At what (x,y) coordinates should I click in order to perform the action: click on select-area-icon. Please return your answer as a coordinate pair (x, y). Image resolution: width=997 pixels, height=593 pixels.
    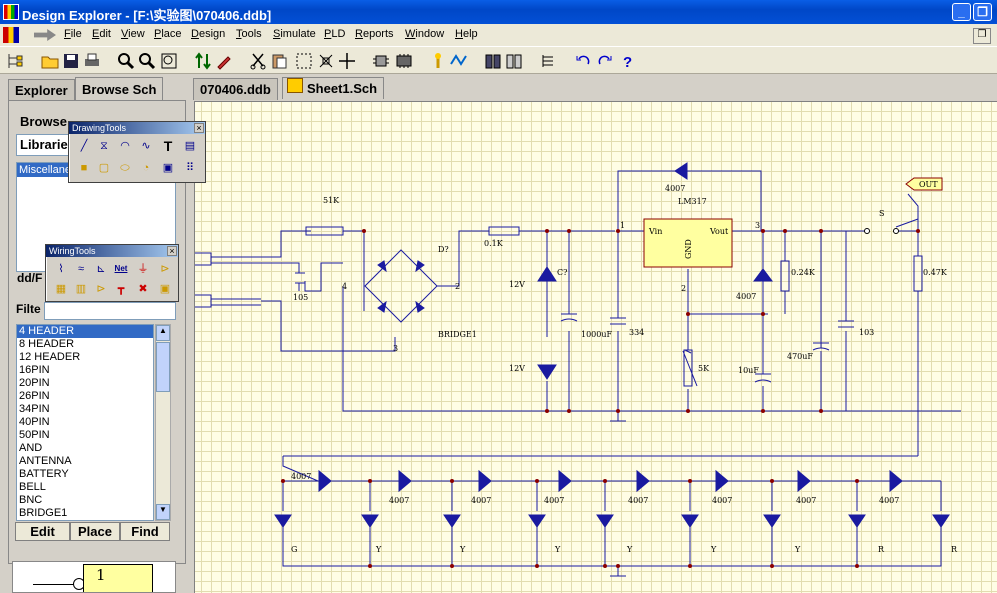
    Looking at the image, I should click on (304, 61).